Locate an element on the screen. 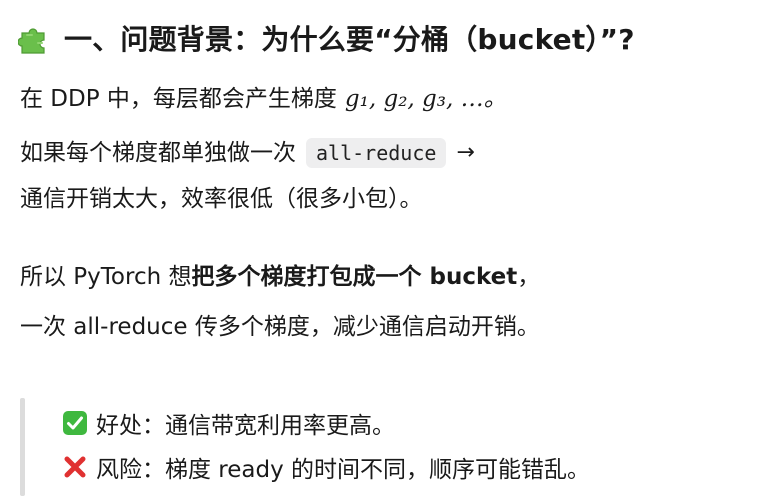  check-mark-icon is located at coordinates (75, 423).